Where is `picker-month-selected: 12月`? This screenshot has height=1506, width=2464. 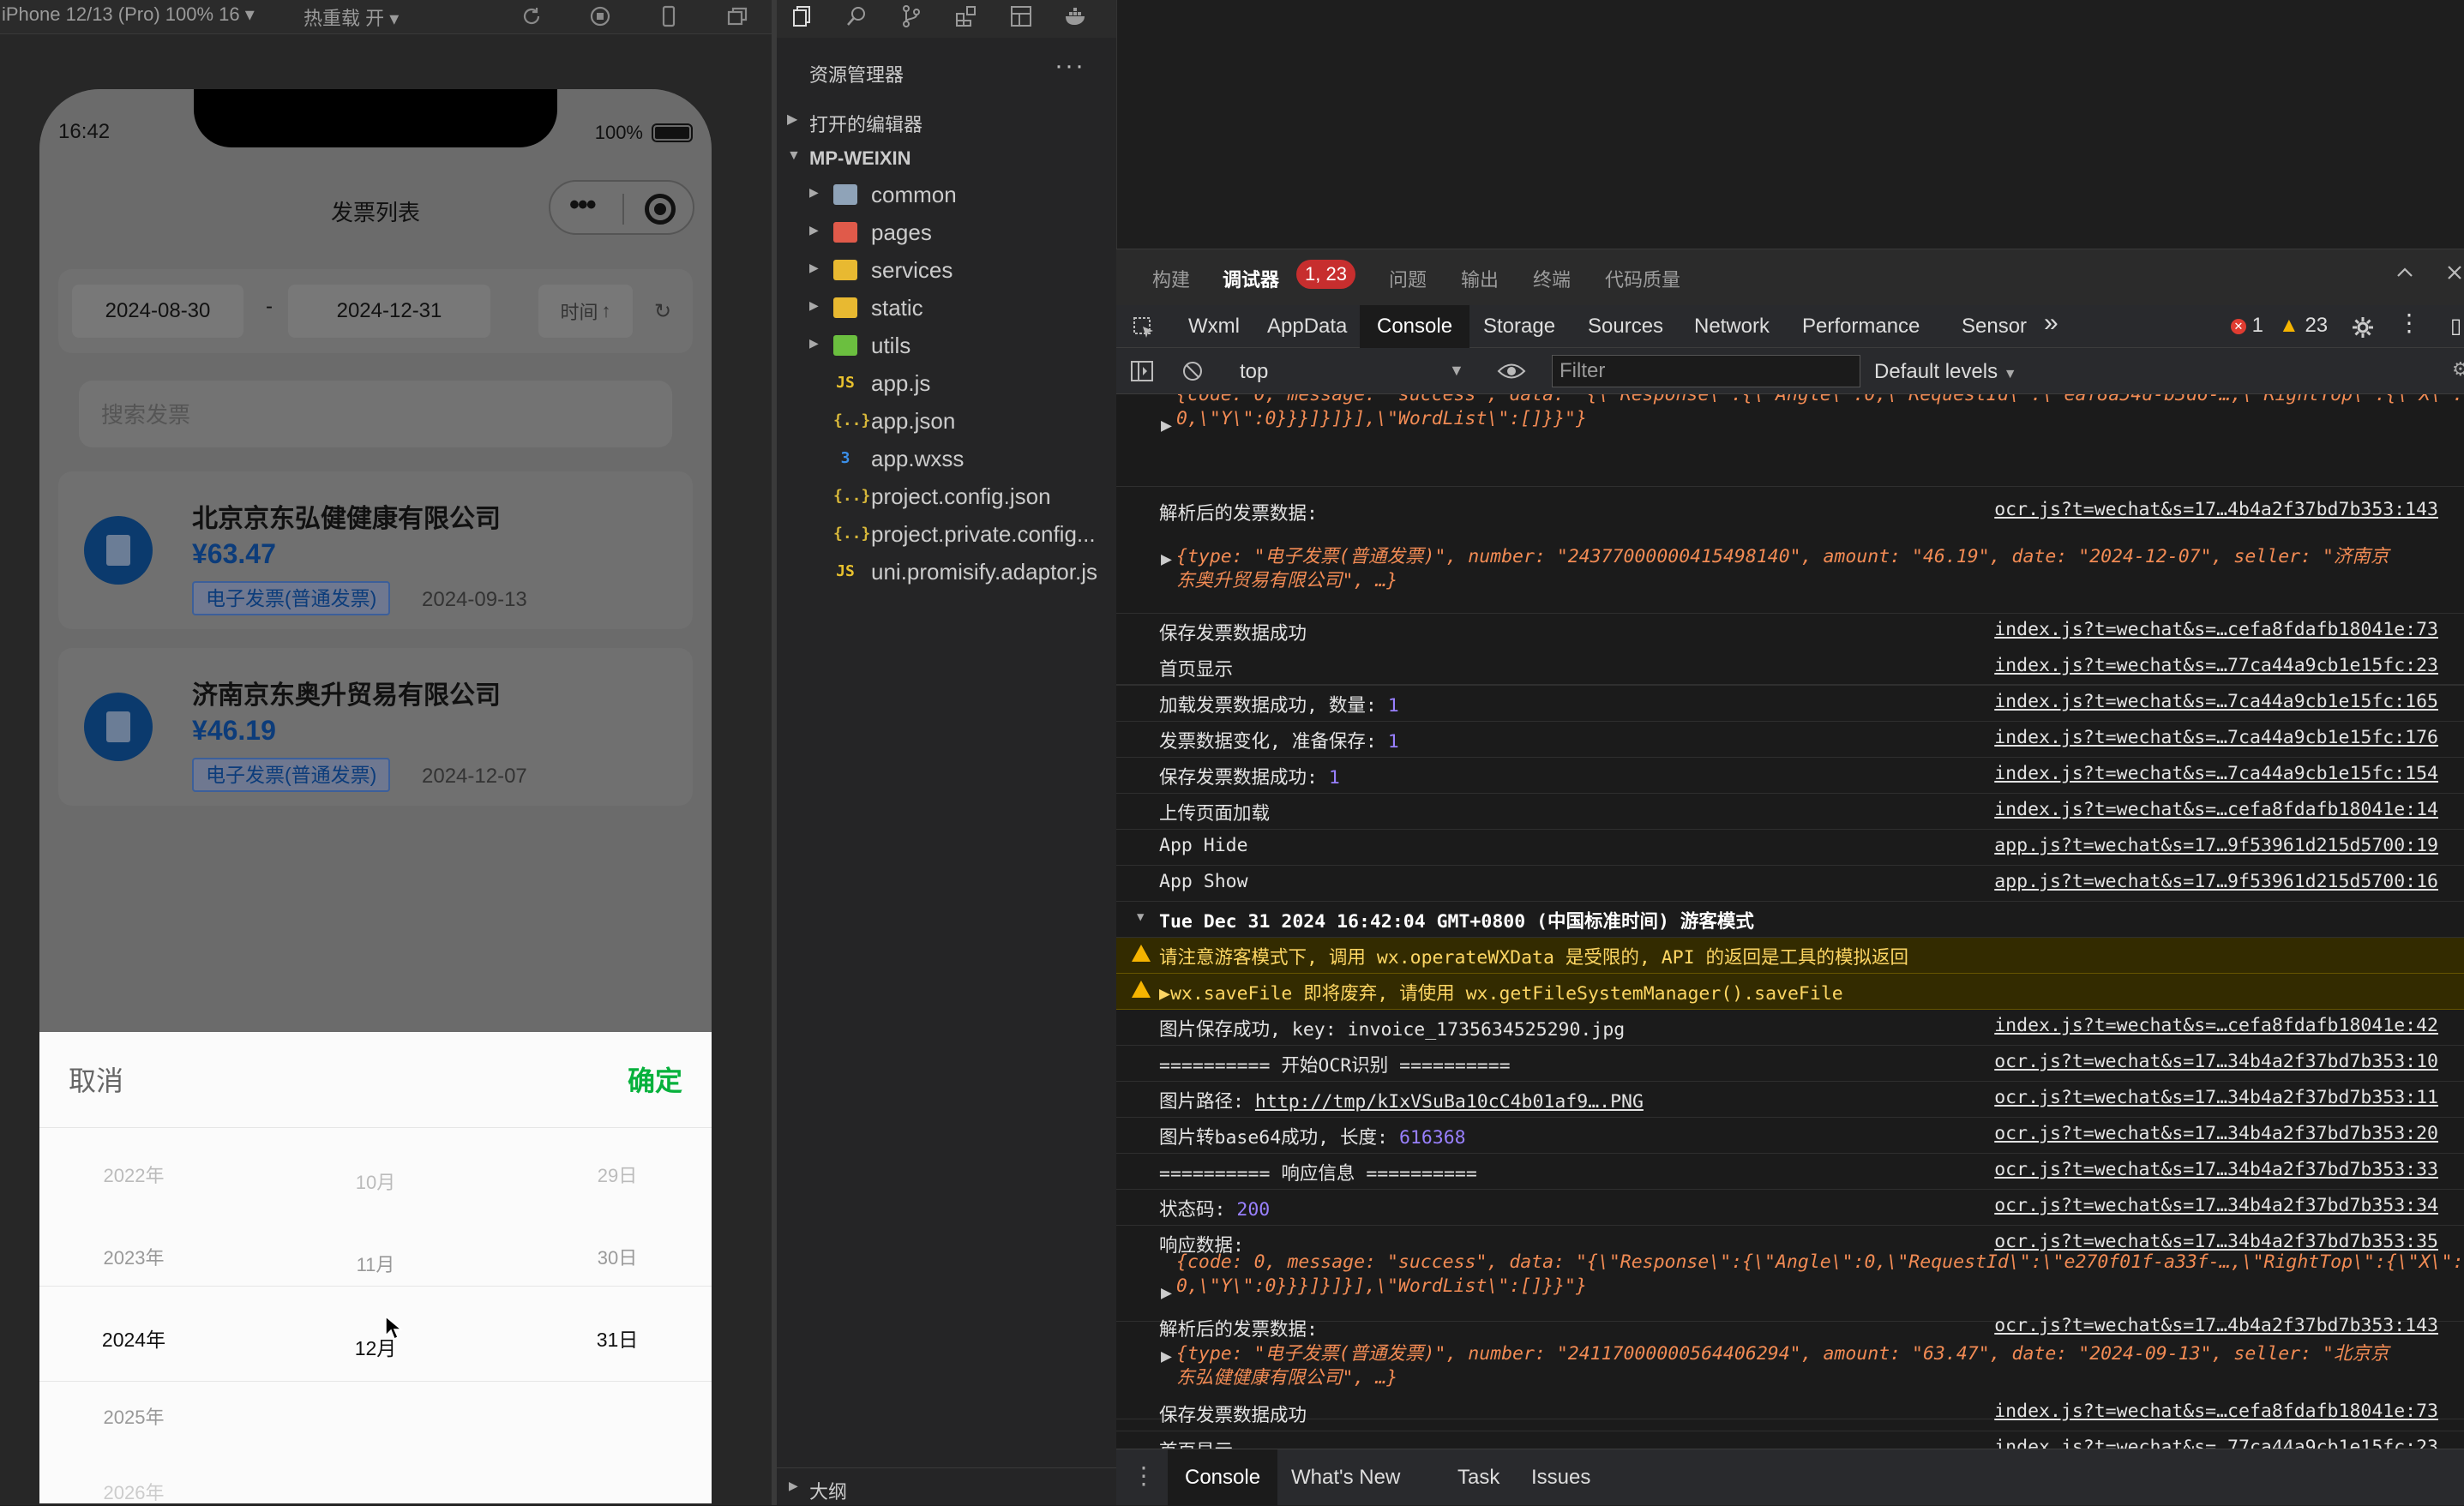
picker-month-selected: 12月 is located at coordinates (375, 1346).